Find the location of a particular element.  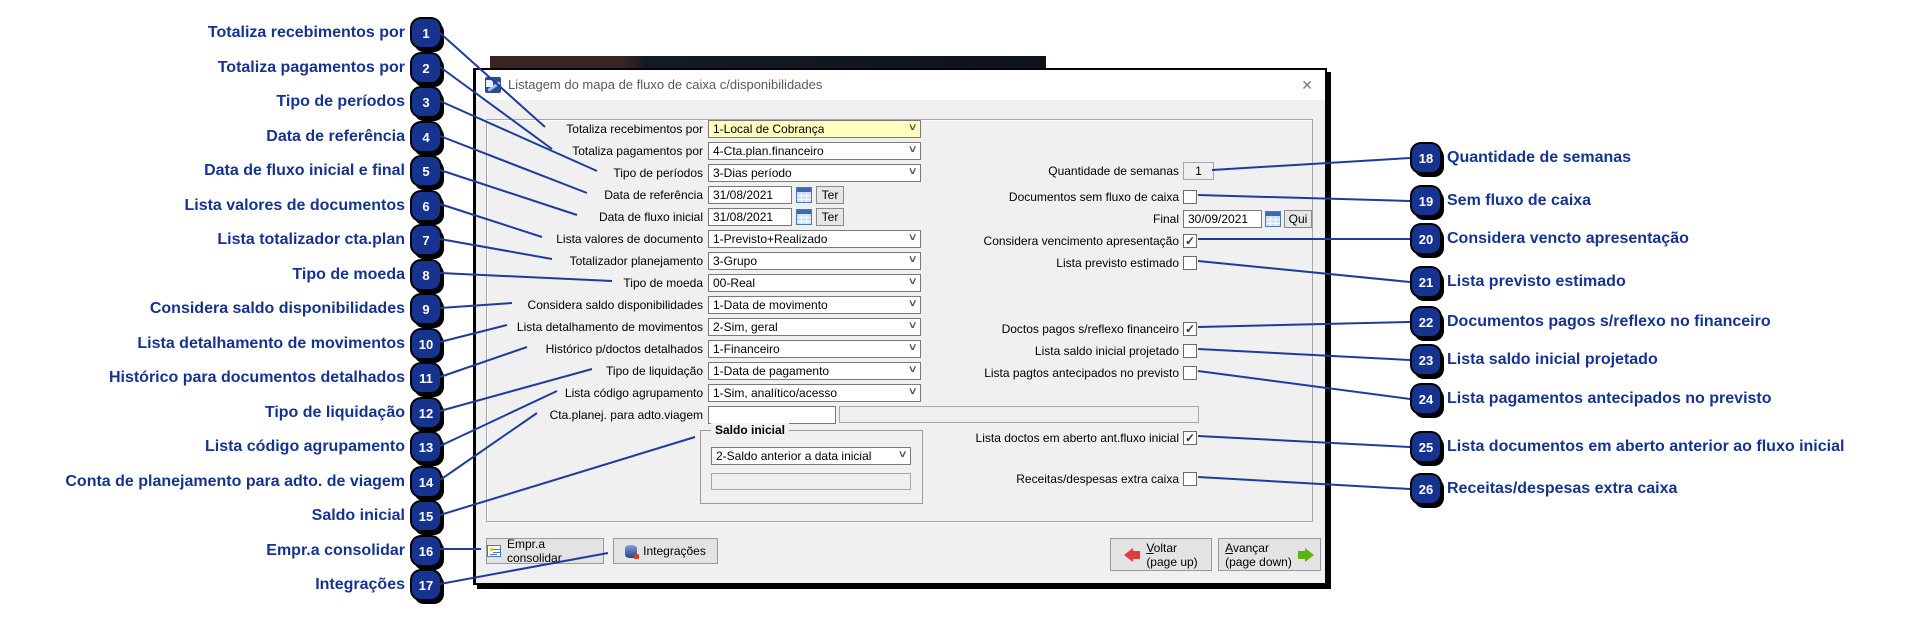

callout-badge: 18 is located at coordinates (1426, 158).